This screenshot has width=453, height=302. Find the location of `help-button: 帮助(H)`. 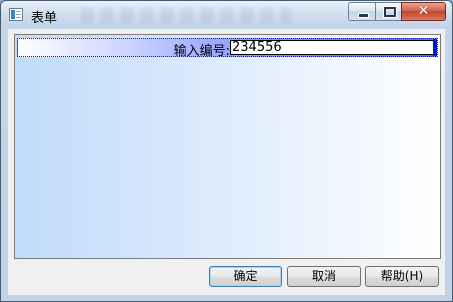

help-button: 帮助(H) is located at coordinates (402, 276).